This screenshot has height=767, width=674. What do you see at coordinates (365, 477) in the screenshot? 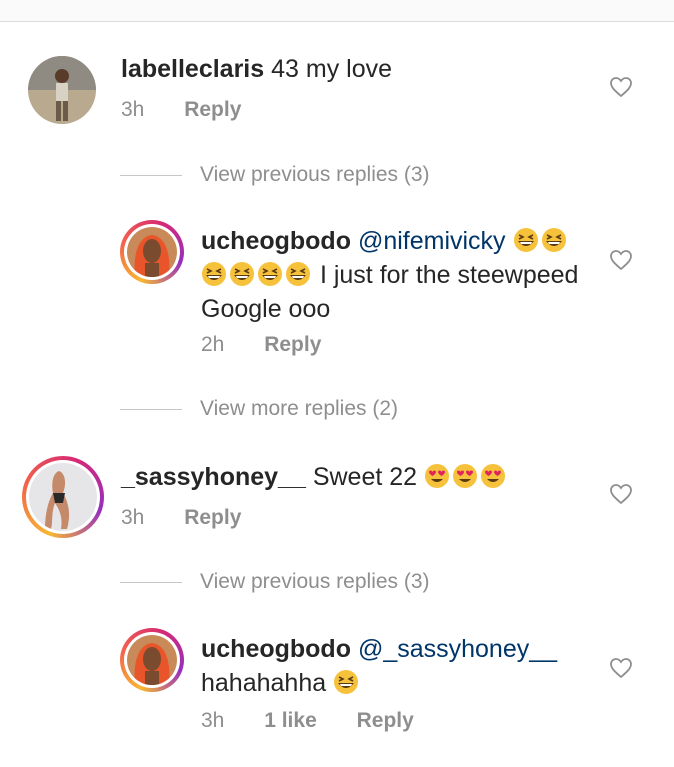
I see `comment-body: Sweet 22` at bounding box center [365, 477].